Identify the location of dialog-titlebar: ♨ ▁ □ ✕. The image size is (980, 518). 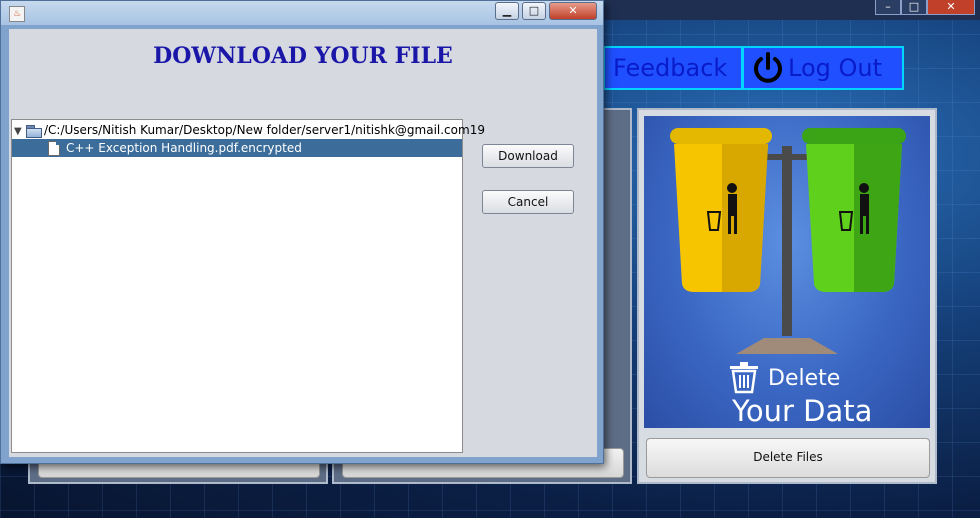
(302, 13).